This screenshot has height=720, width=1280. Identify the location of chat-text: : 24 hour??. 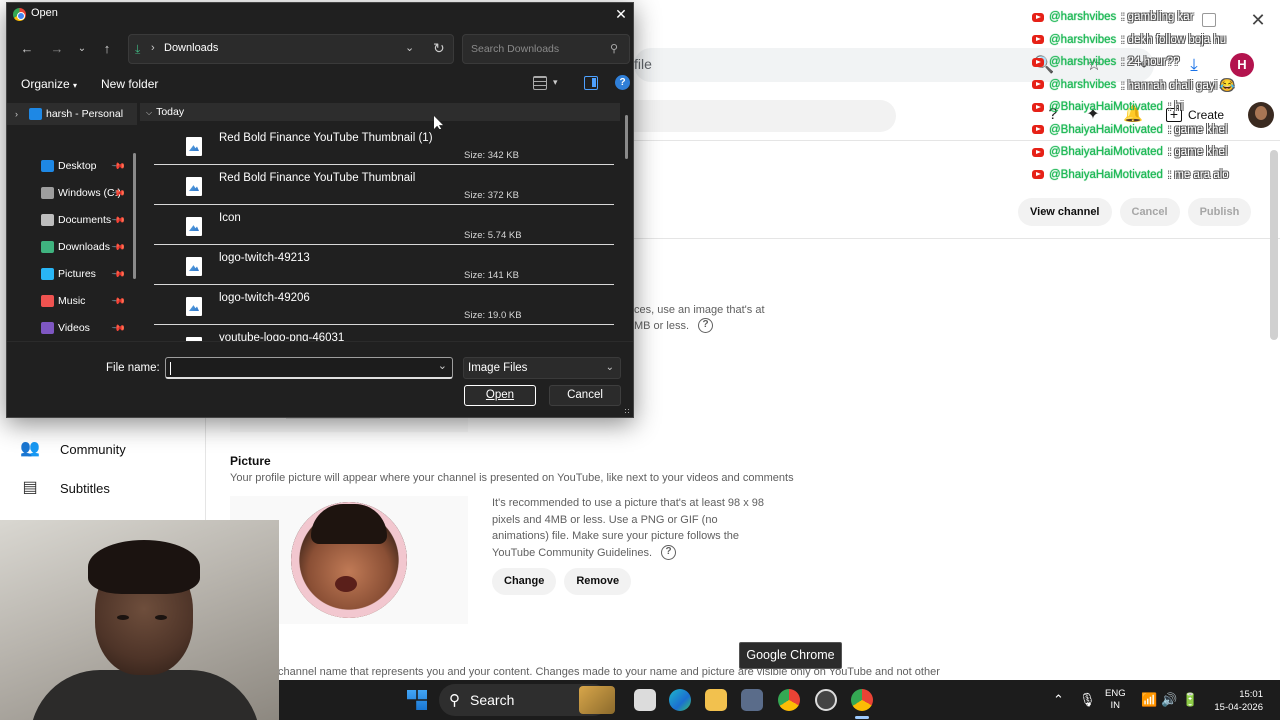
(1150, 62).